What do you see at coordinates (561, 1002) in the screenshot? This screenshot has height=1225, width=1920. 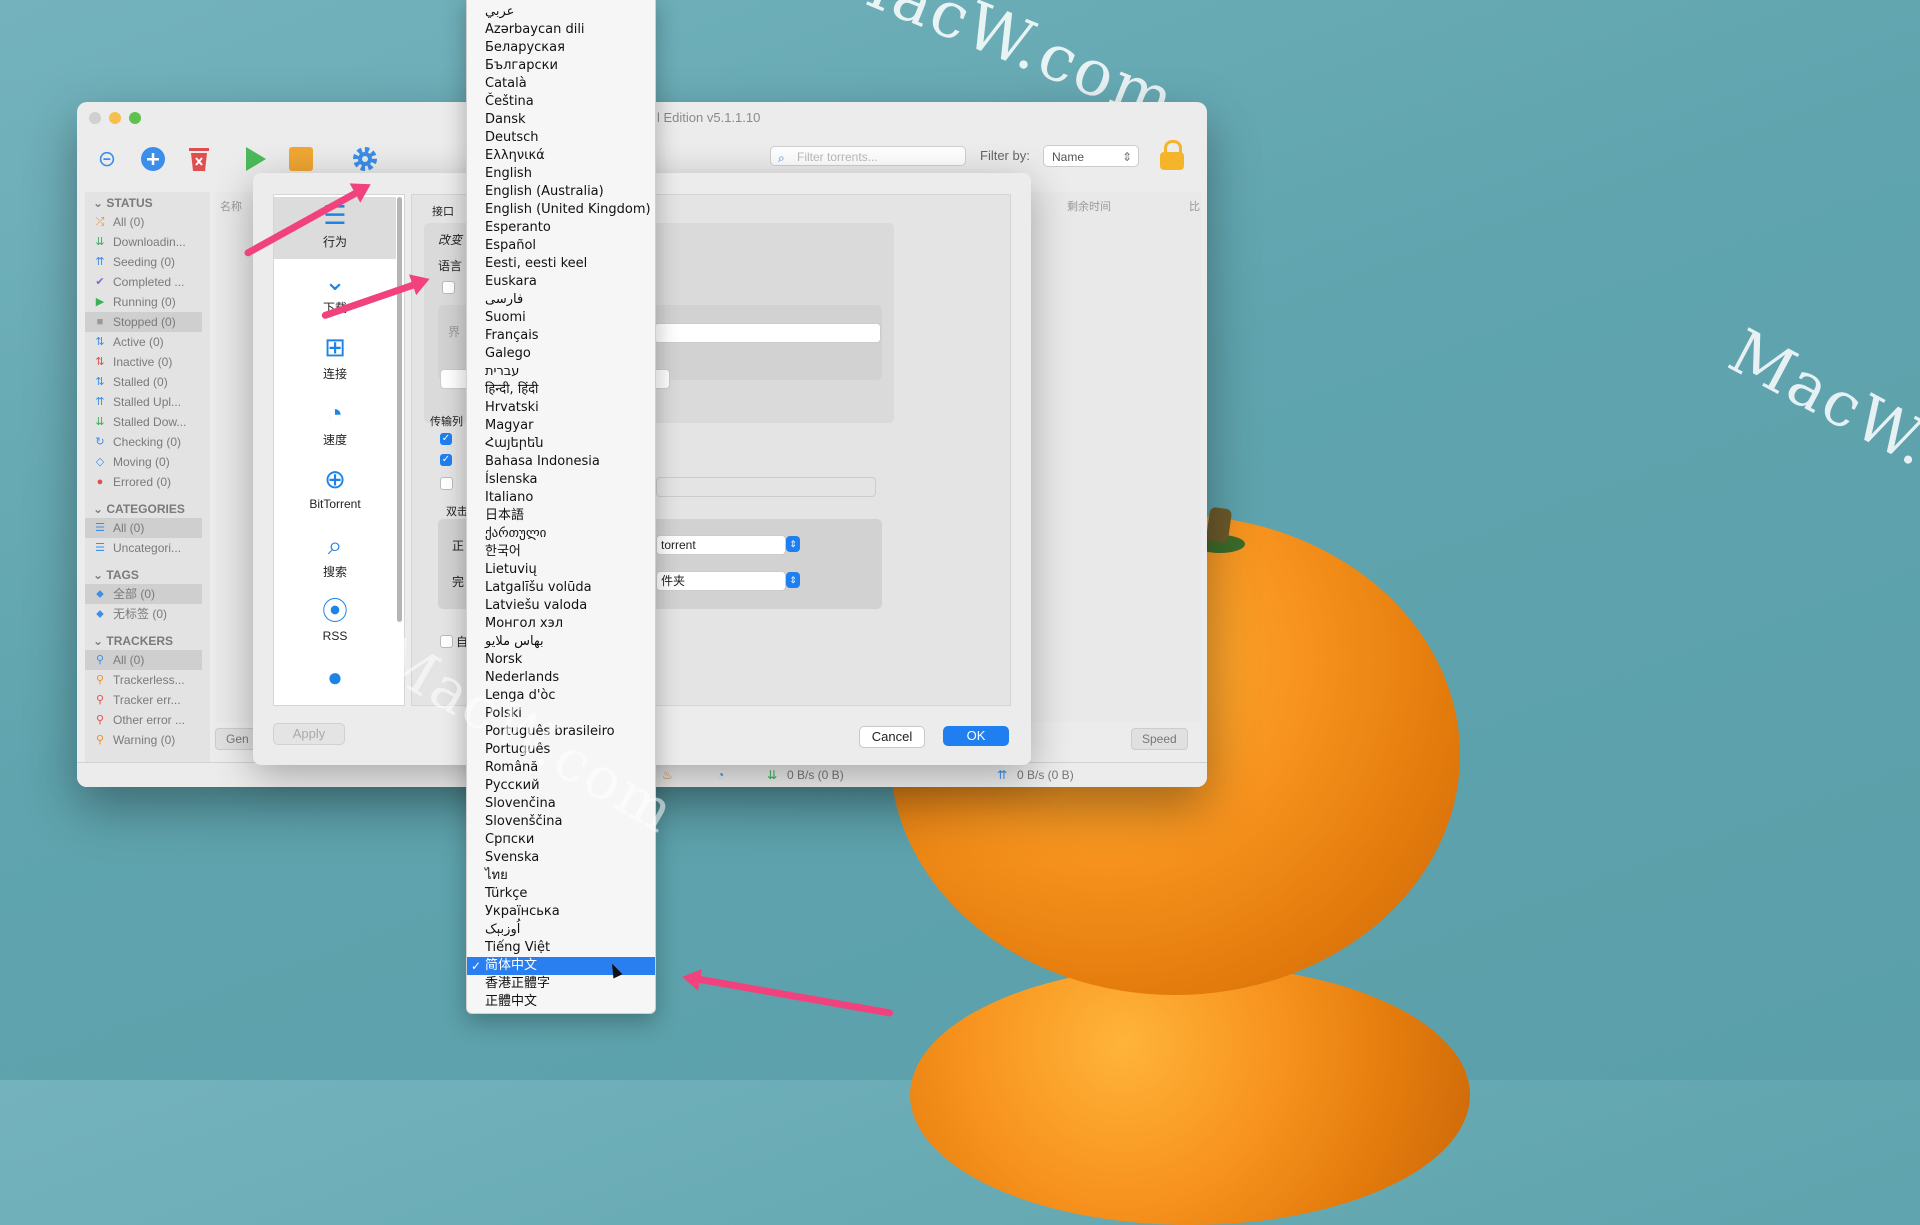 I see `language-option: 正體中文` at bounding box center [561, 1002].